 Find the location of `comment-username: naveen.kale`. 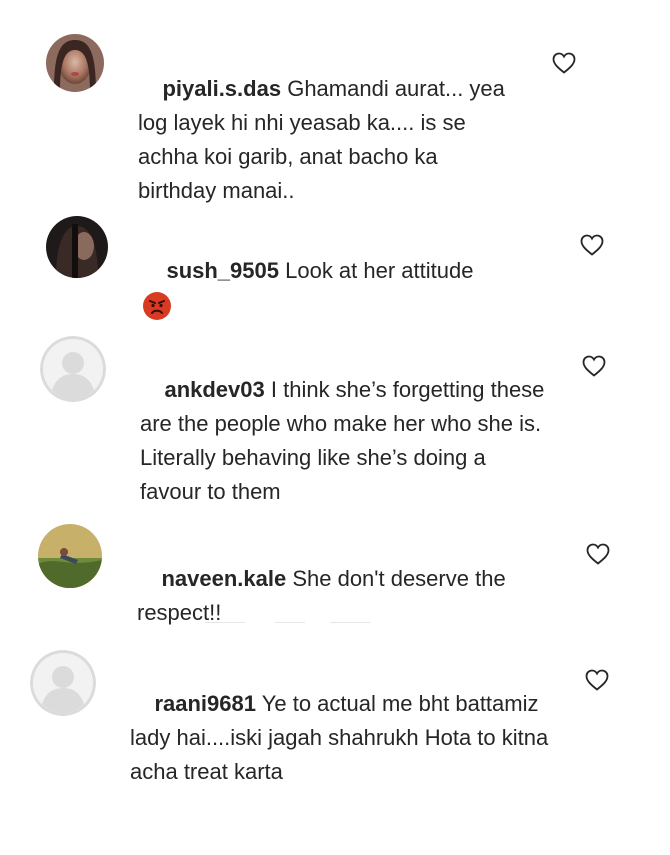

comment-username: naveen.kale is located at coordinates (223, 578).